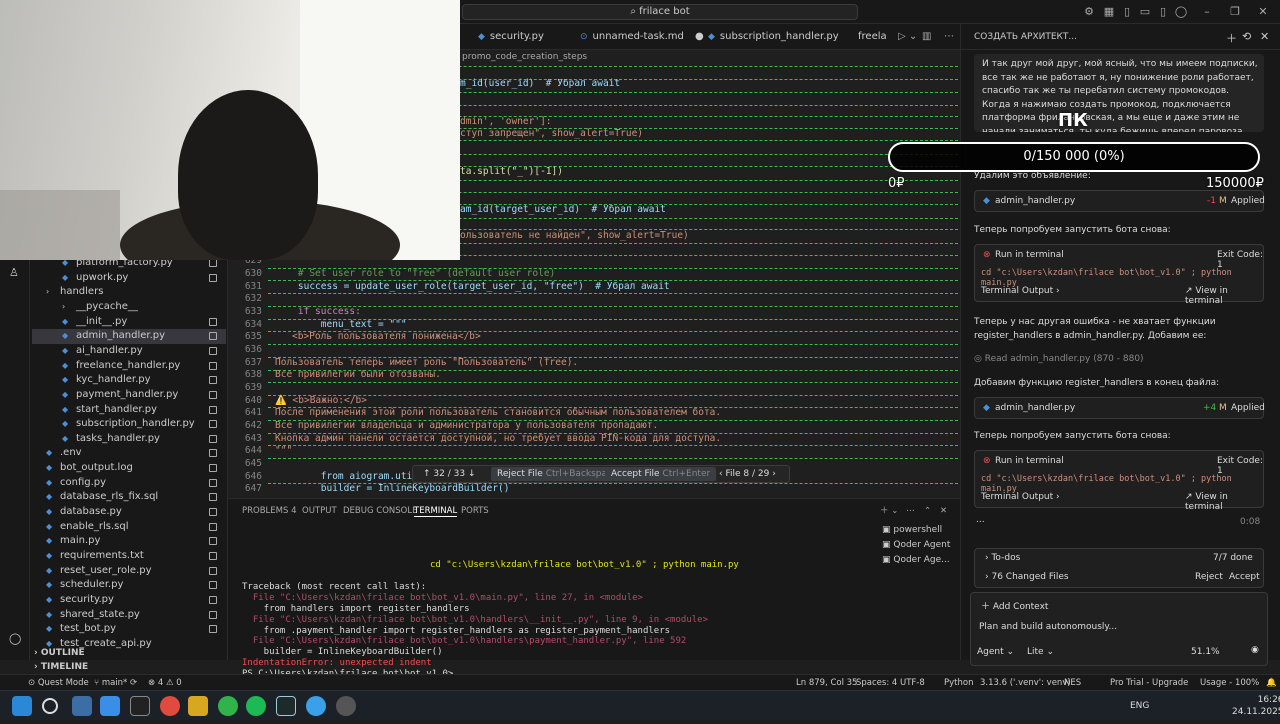 Image resolution: width=1280 pixels, height=724 pixels. Describe the element at coordinates (1149, 683) in the screenshot. I see `trial-status: Pro Trial - Upgrade` at that location.